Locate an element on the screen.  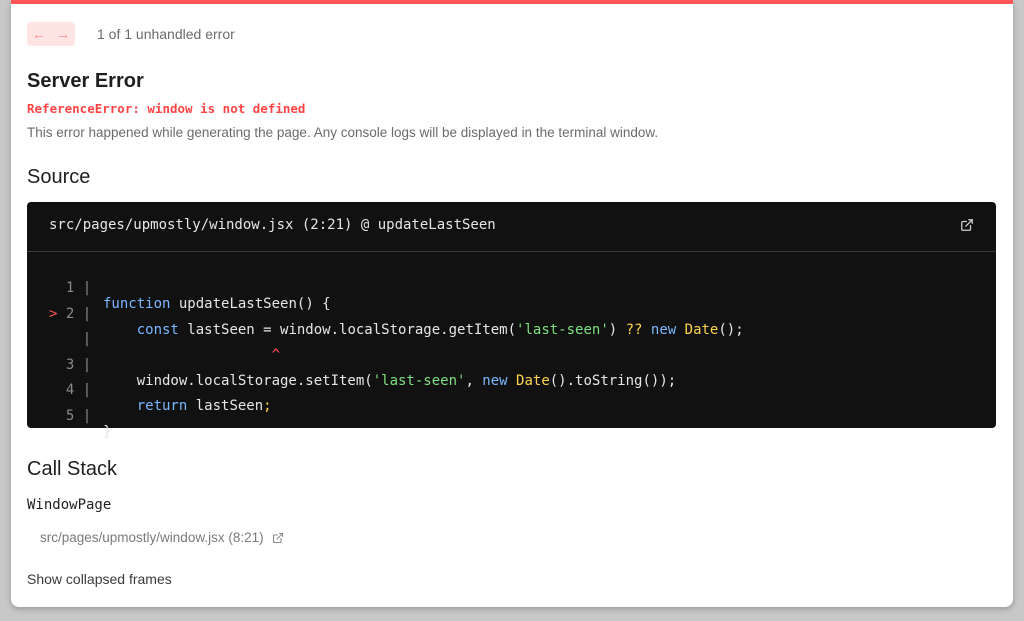
error-caret: ^ is located at coordinates (192, 355).